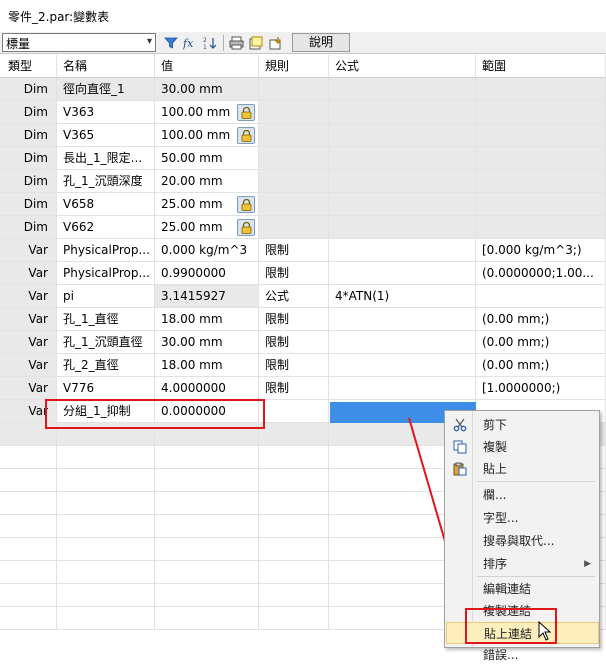 This screenshot has width=606, height=666. What do you see at coordinates (507, 589) in the screenshot?
I see `menu-item-label: 編輯連結` at bounding box center [507, 589].